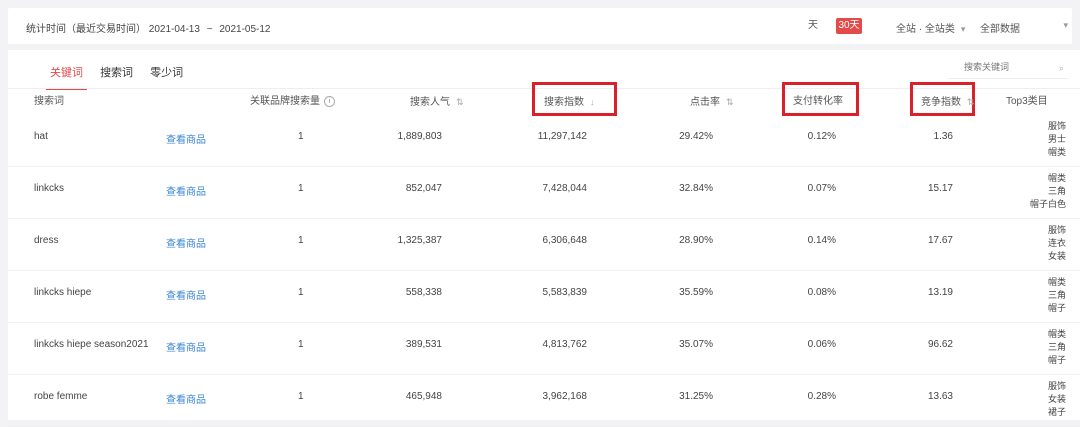 This screenshot has height=427, width=1080. What do you see at coordinates (1027, 101) in the screenshot?
I see `col-header-top3: Top3类目` at bounding box center [1027, 101].